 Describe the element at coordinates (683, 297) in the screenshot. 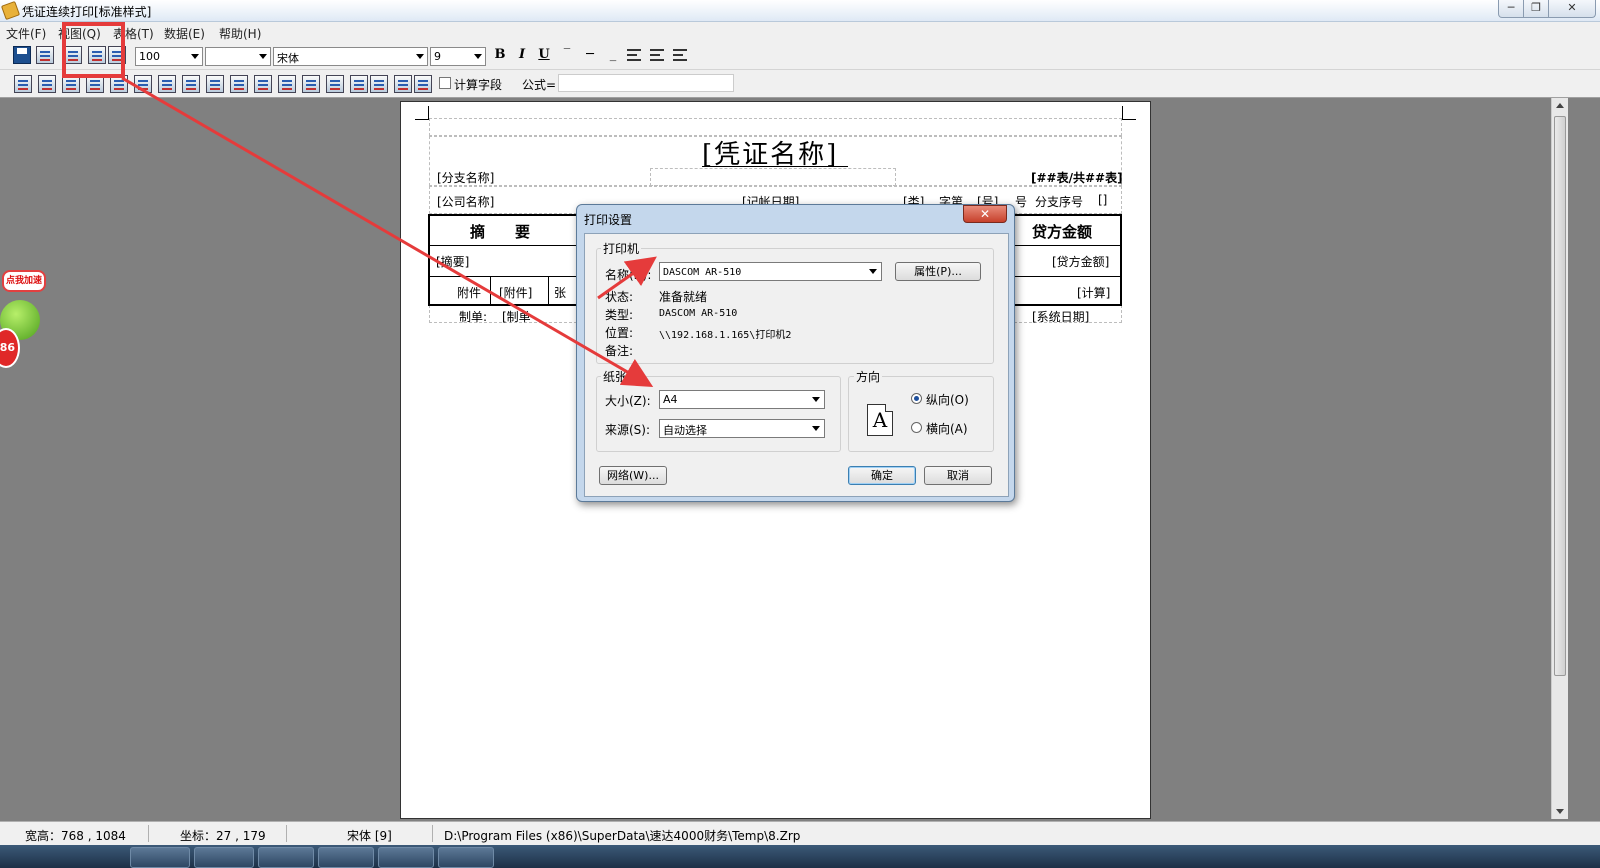

I see `status-value: 准备就绪` at that location.